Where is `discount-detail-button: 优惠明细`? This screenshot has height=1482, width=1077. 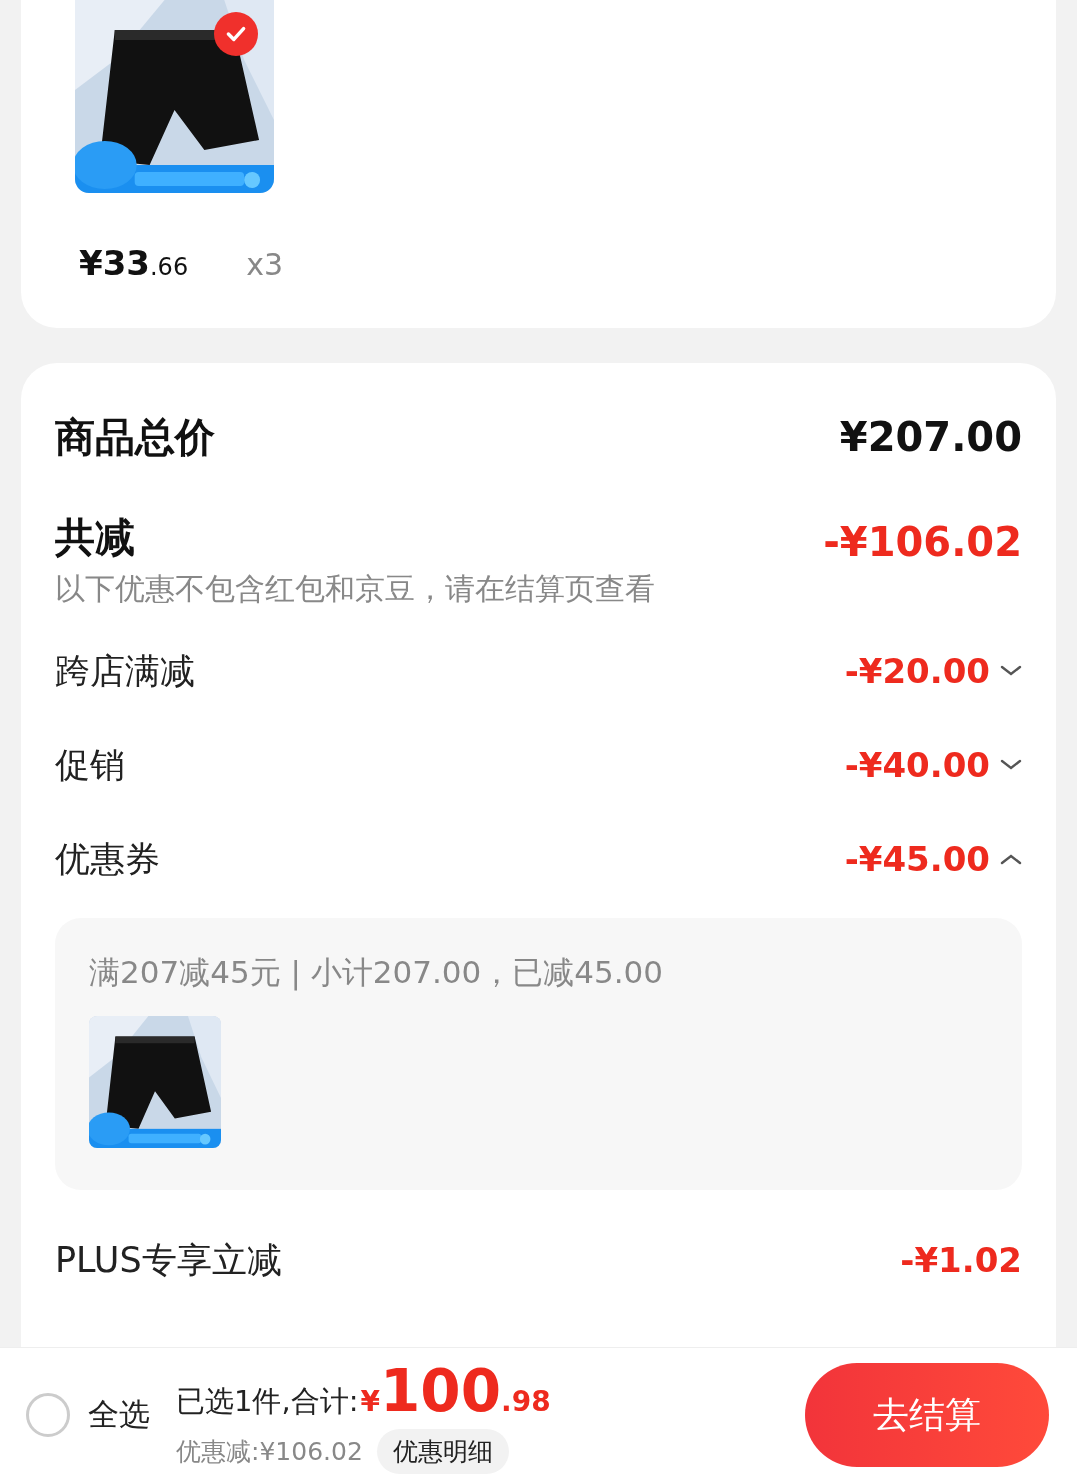 discount-detail-button: 优惠明细 is located at coordinates (442, 1451).